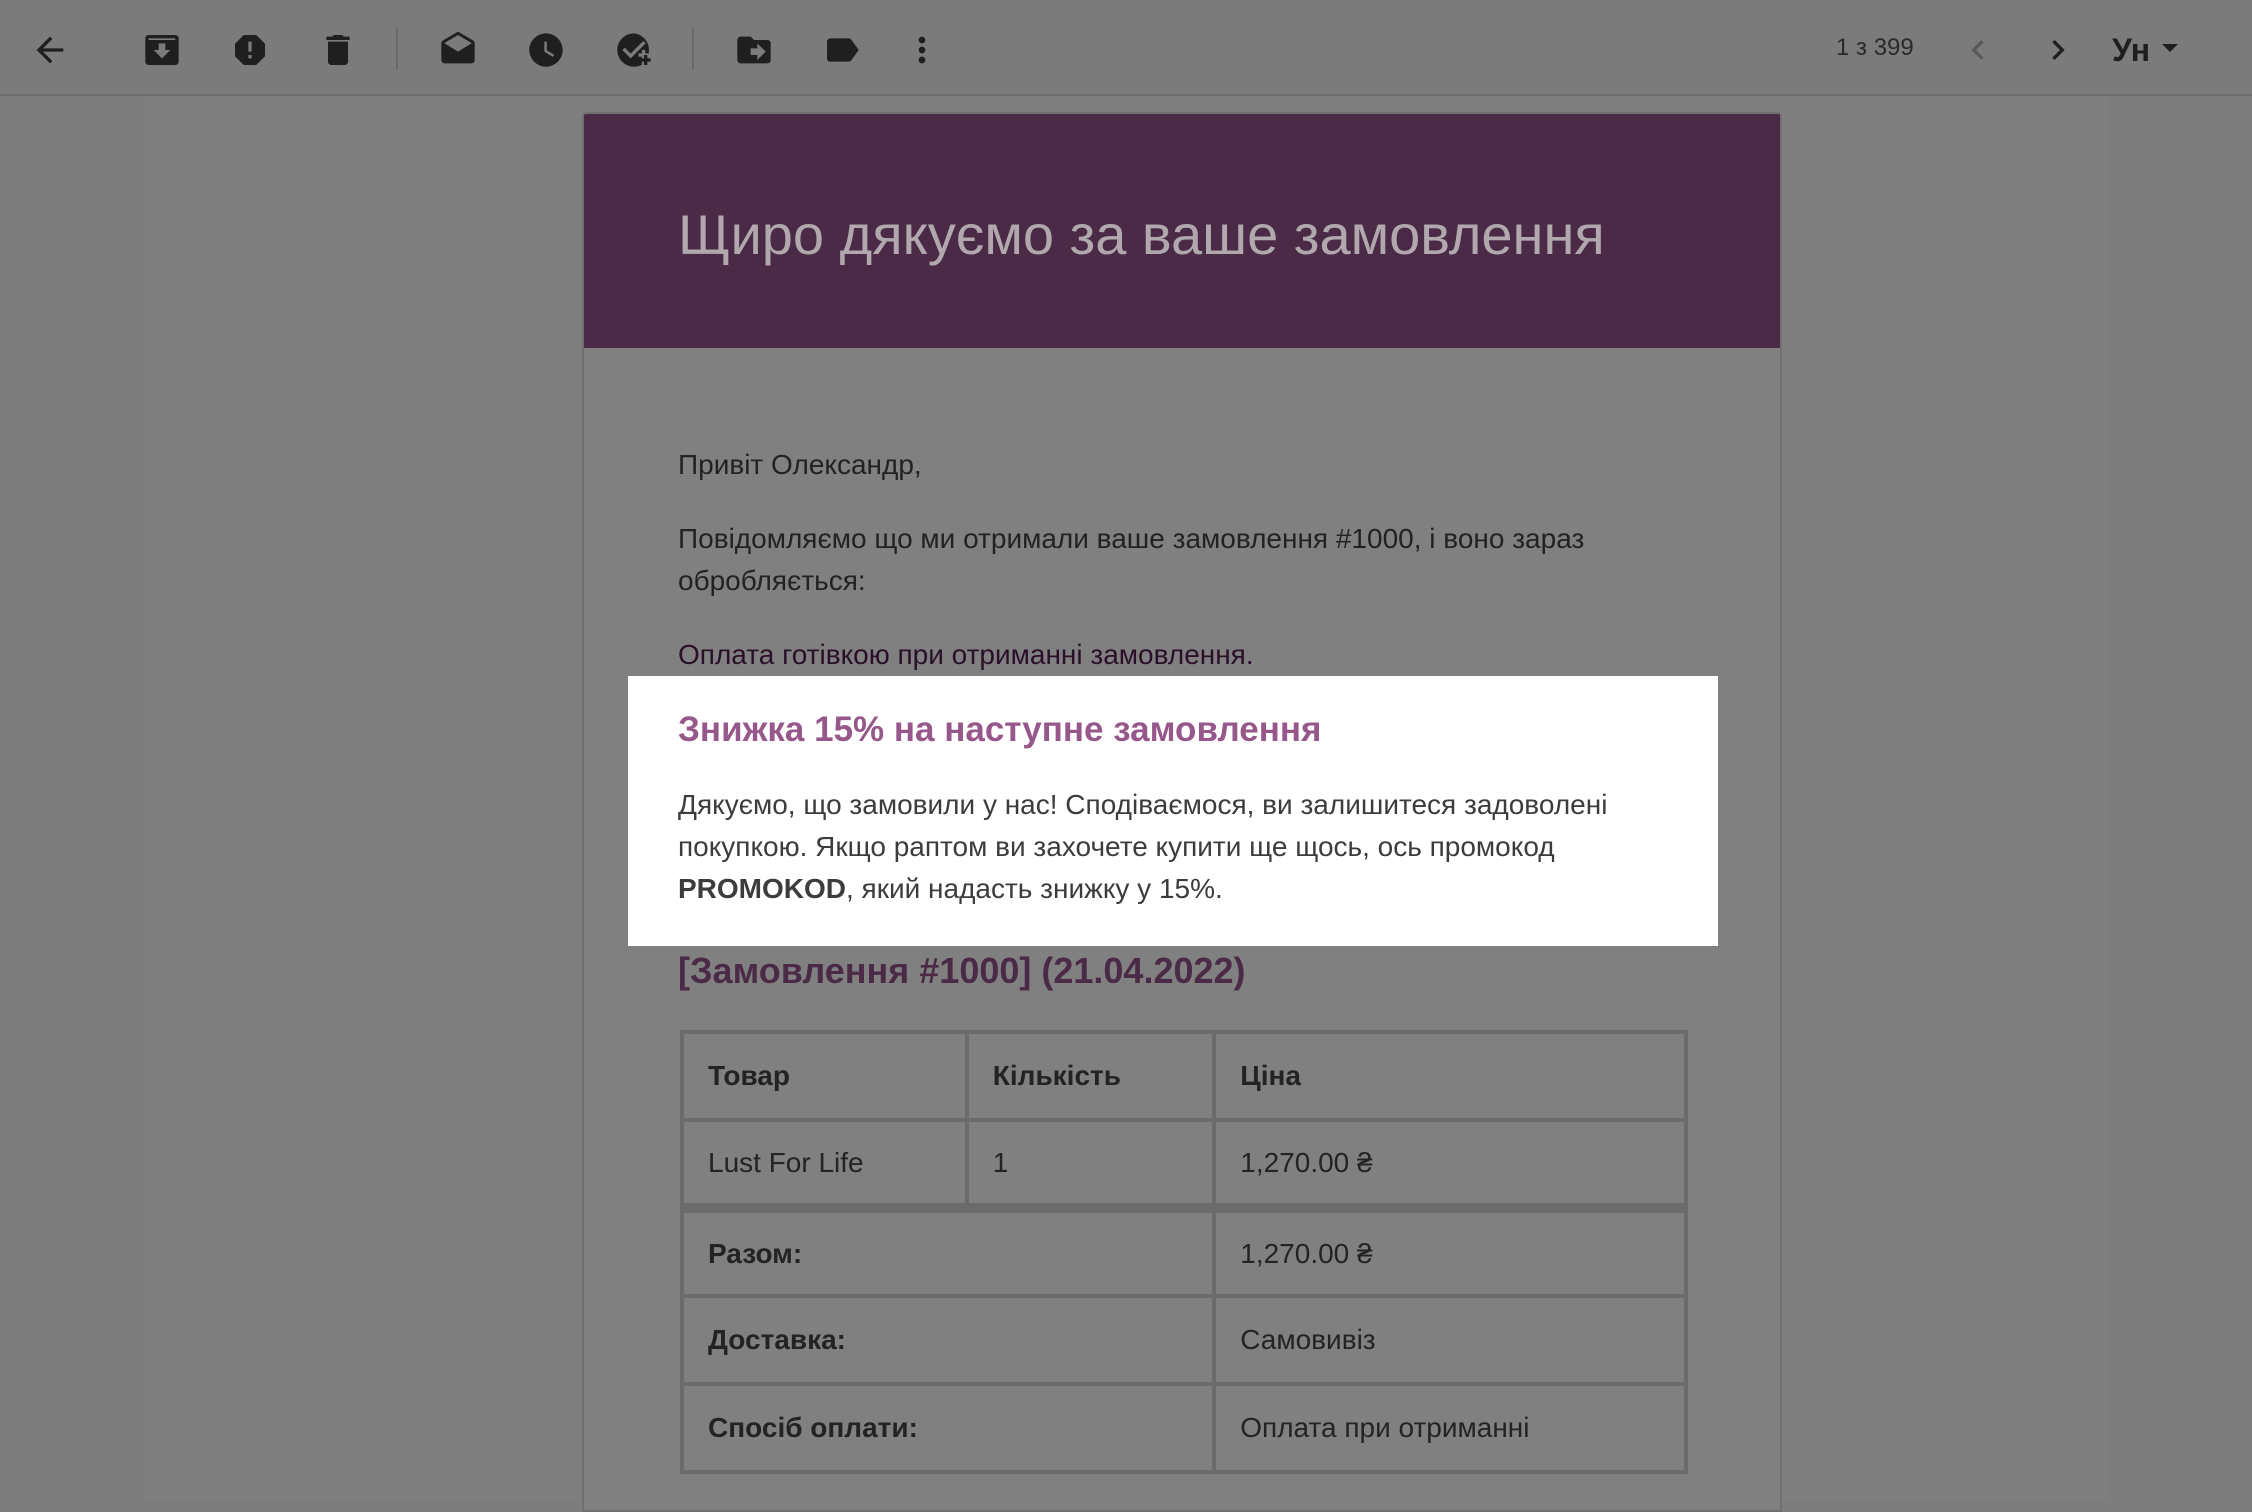  I want to click on promo-title: Знижка 15% на наступне замовлення, so click(1000, 729).